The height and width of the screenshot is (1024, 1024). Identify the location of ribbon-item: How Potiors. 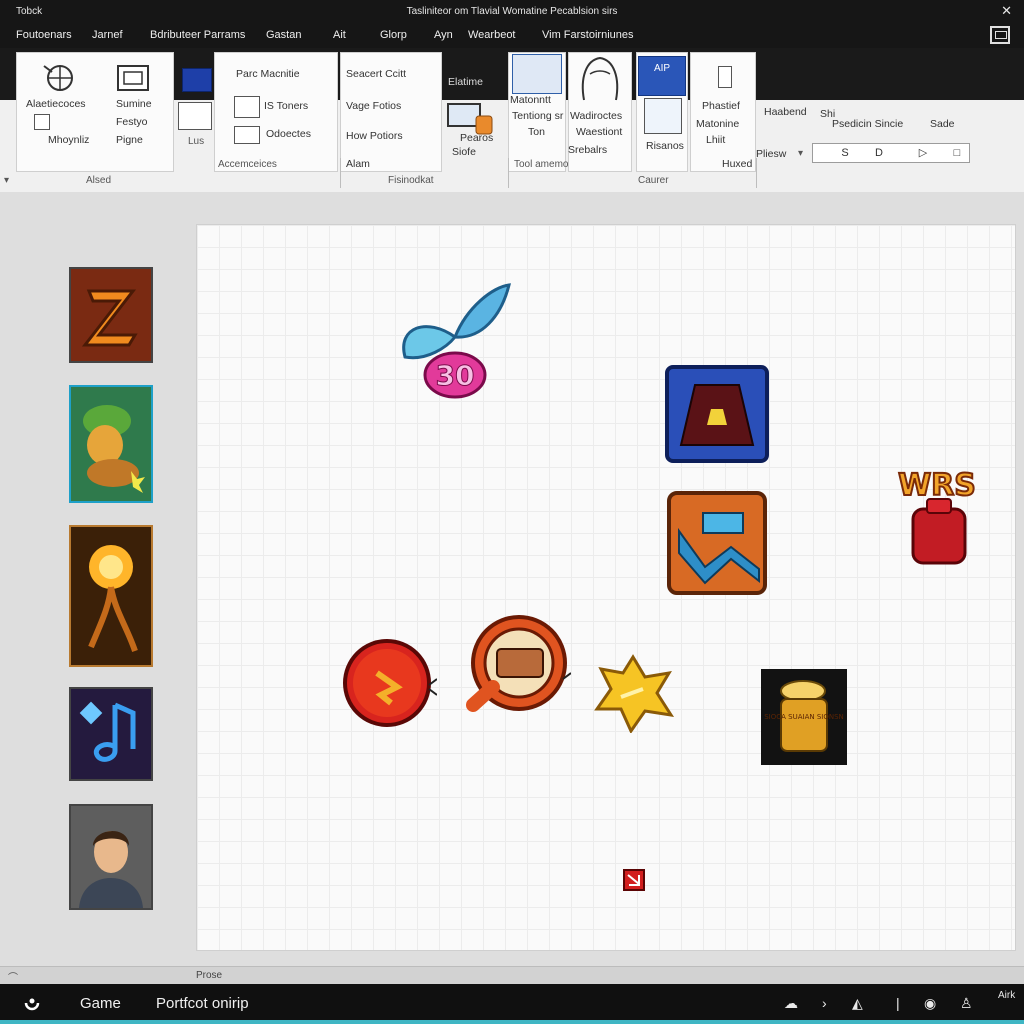
(374, 136).